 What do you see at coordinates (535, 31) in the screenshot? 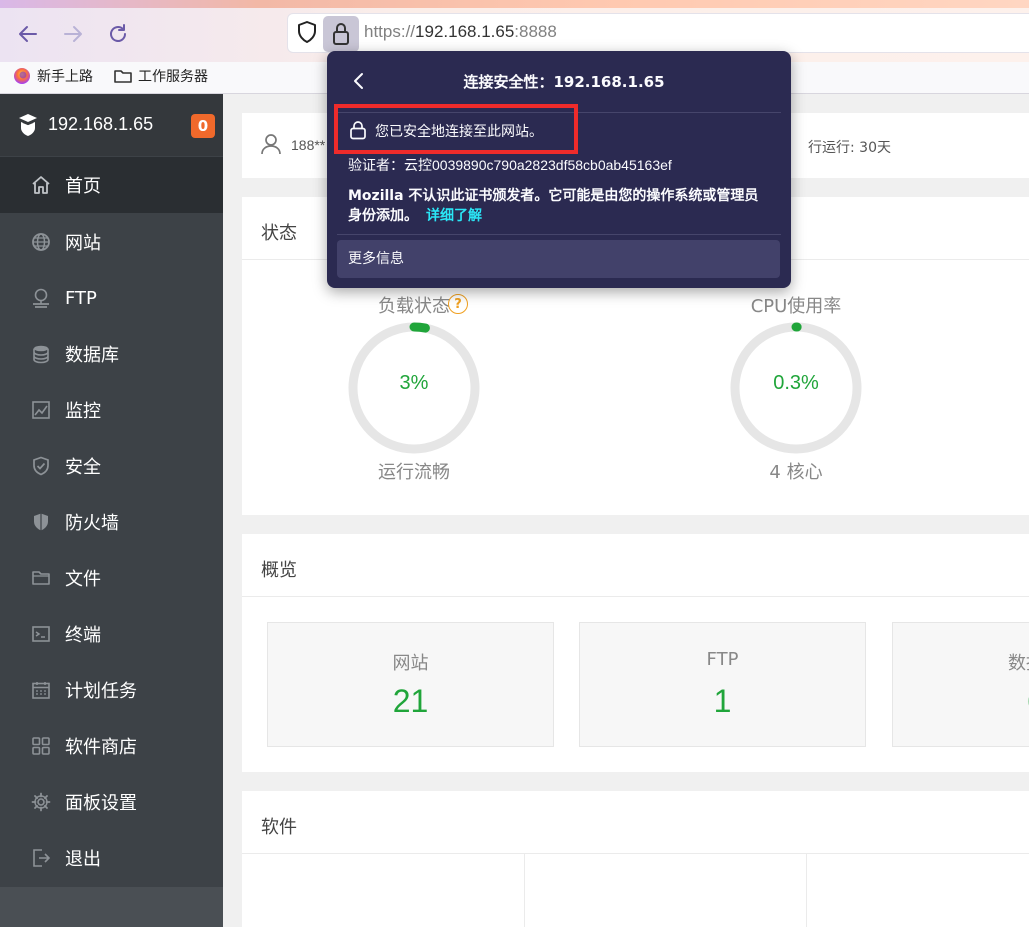
I see `url-port: :8888` at bounding box center [535, 31].